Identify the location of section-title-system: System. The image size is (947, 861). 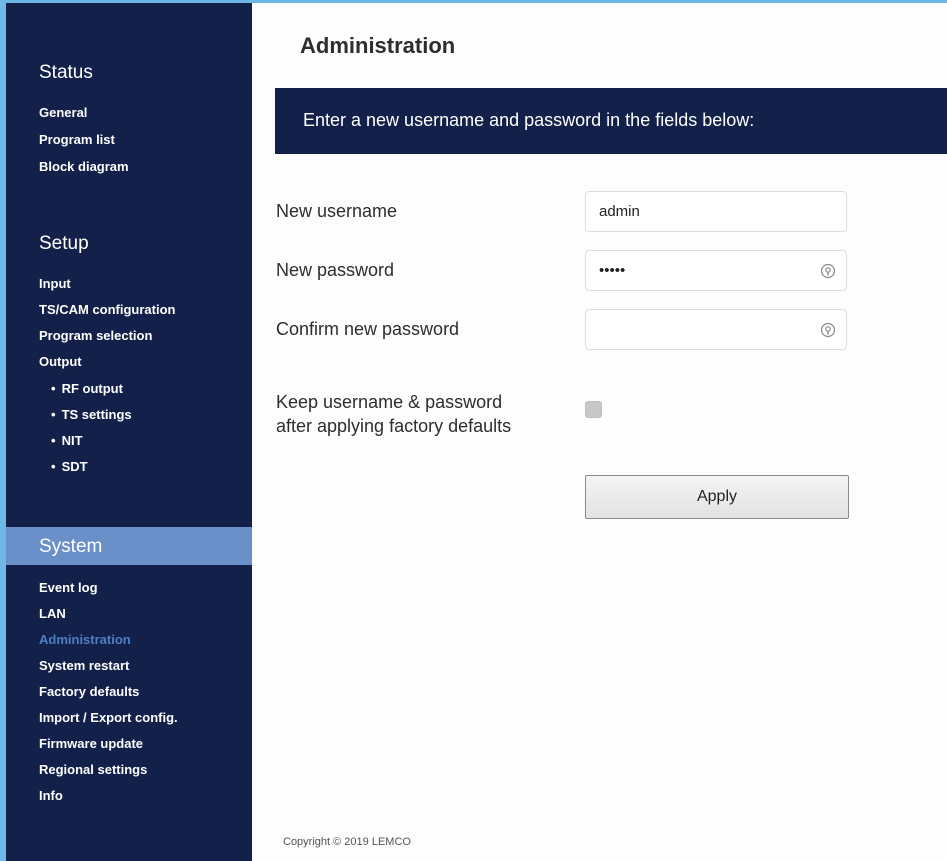
(71, 546).